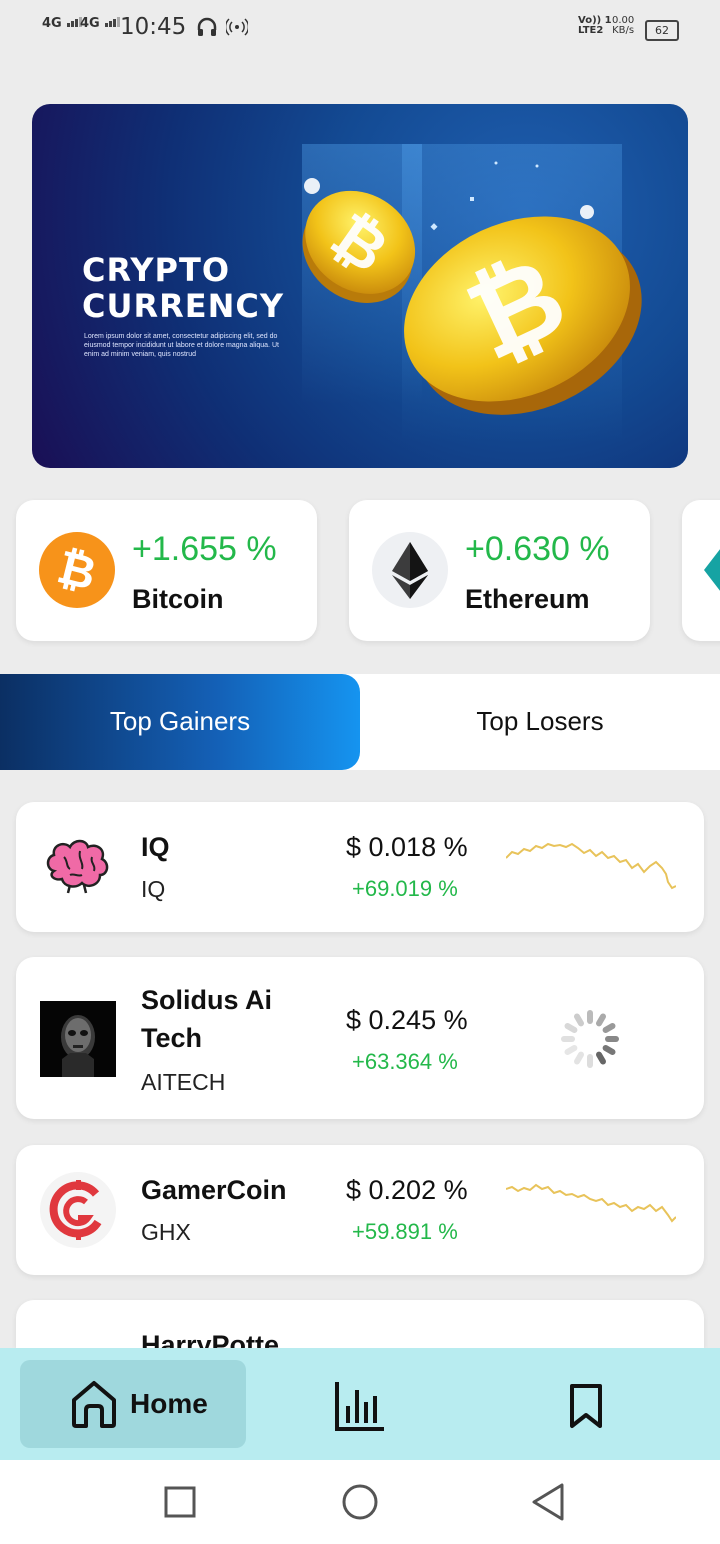 The image size is (720, 1544). I want to click on hotspot-icon, so click(237, 29).